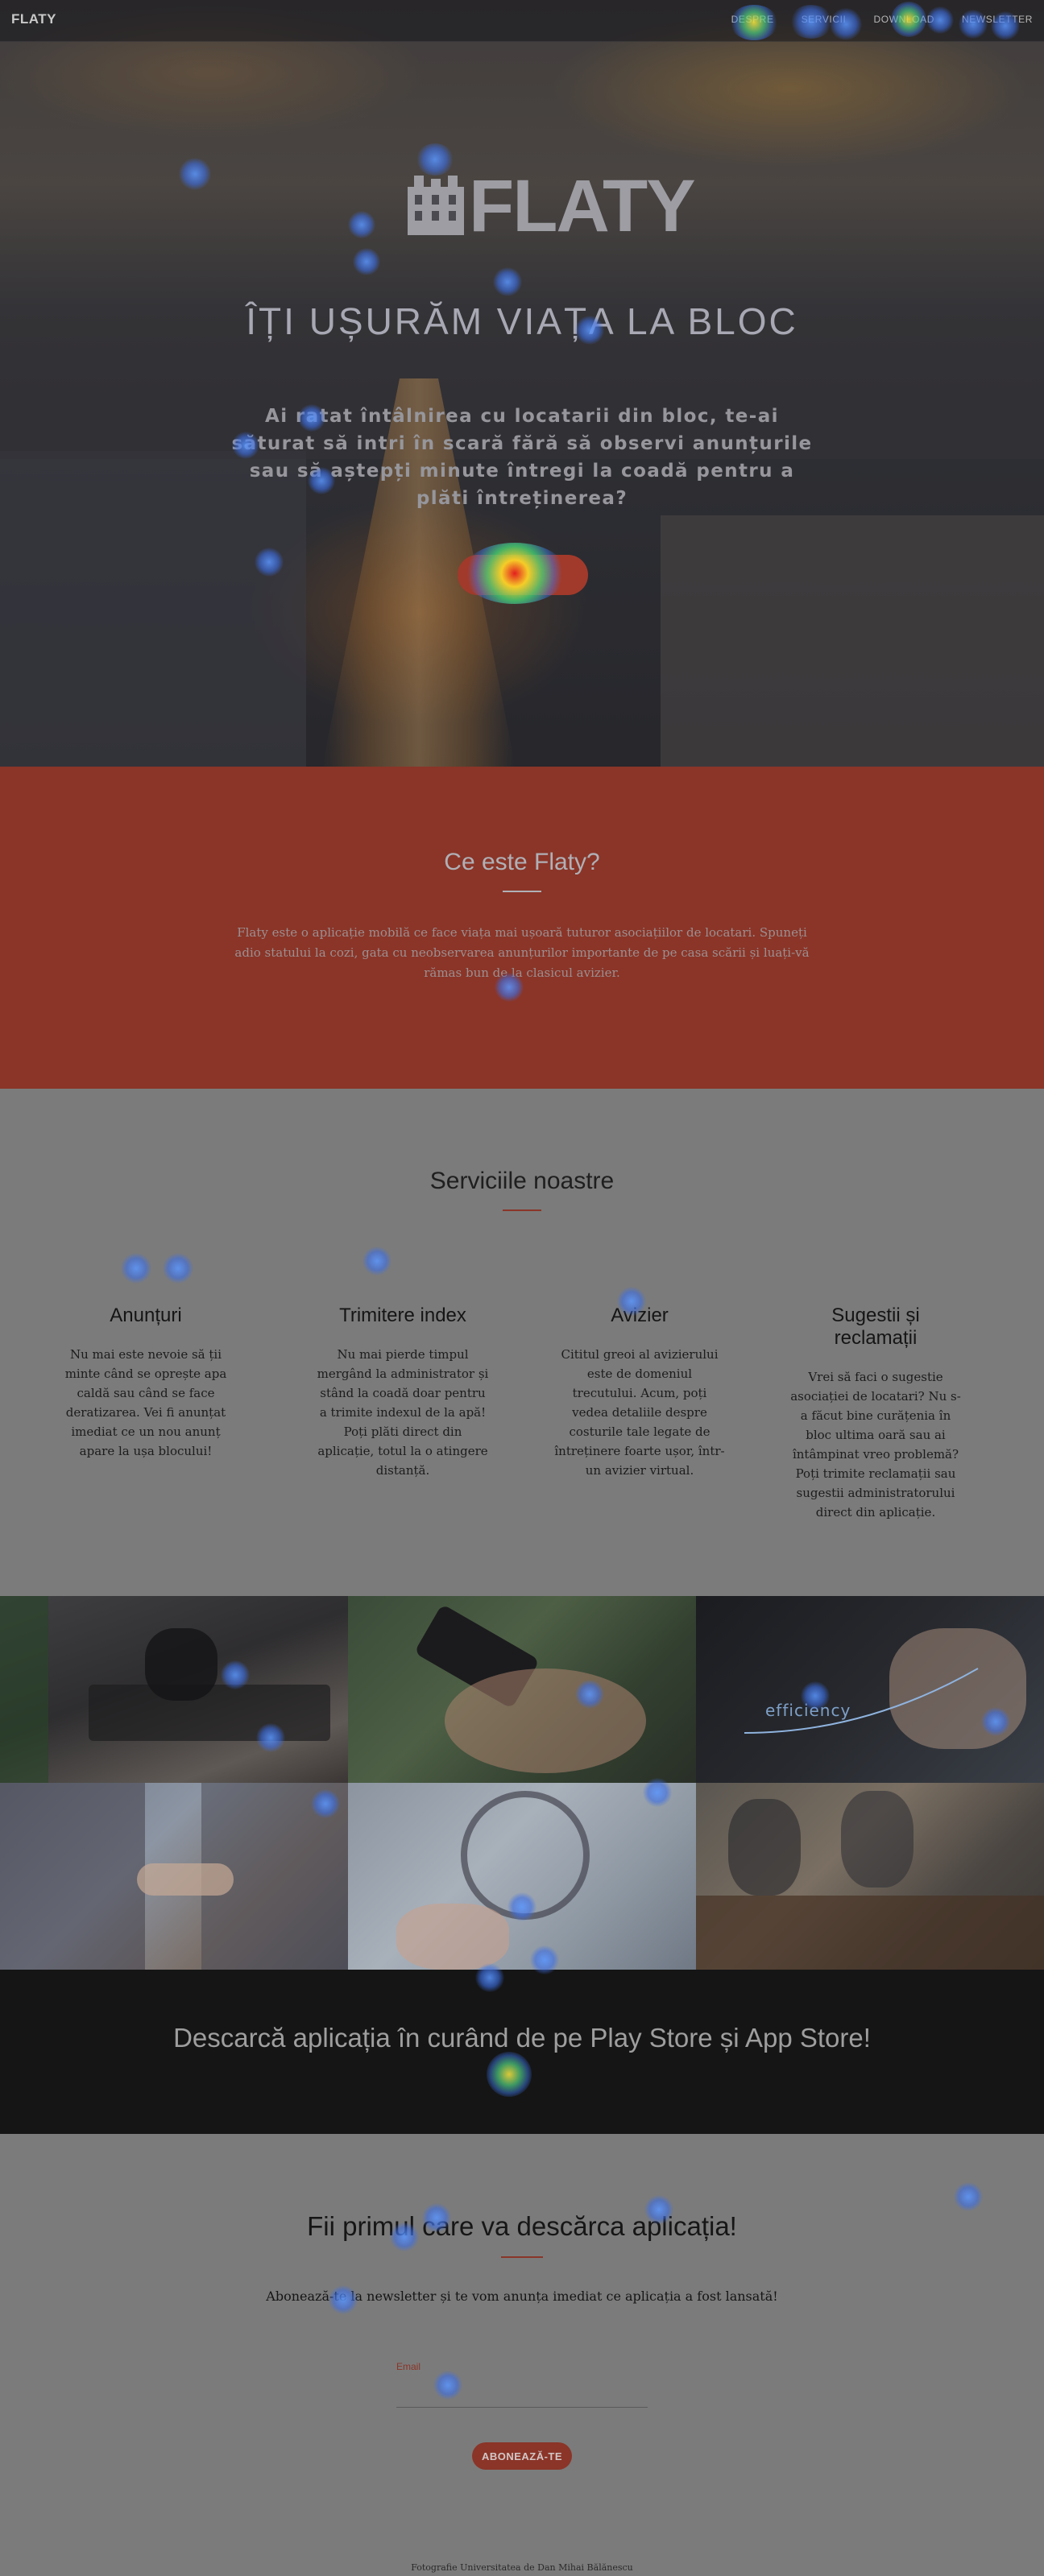  I want to click on nav-item-download: DOWNLOAD, so click(904, 19).